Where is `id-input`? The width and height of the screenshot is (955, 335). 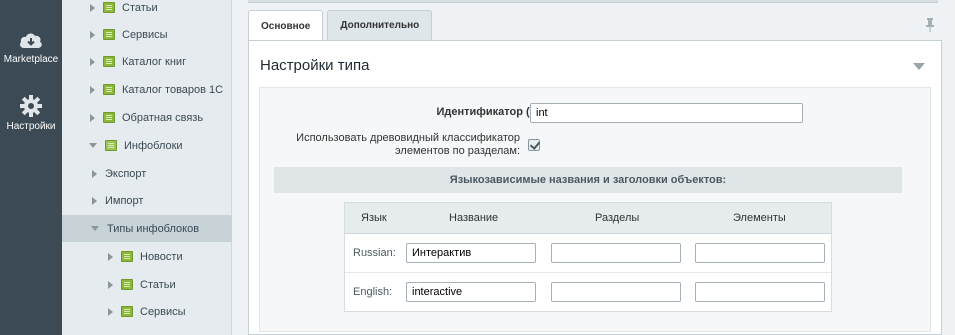 id-input is located at coordinates (666, 113).